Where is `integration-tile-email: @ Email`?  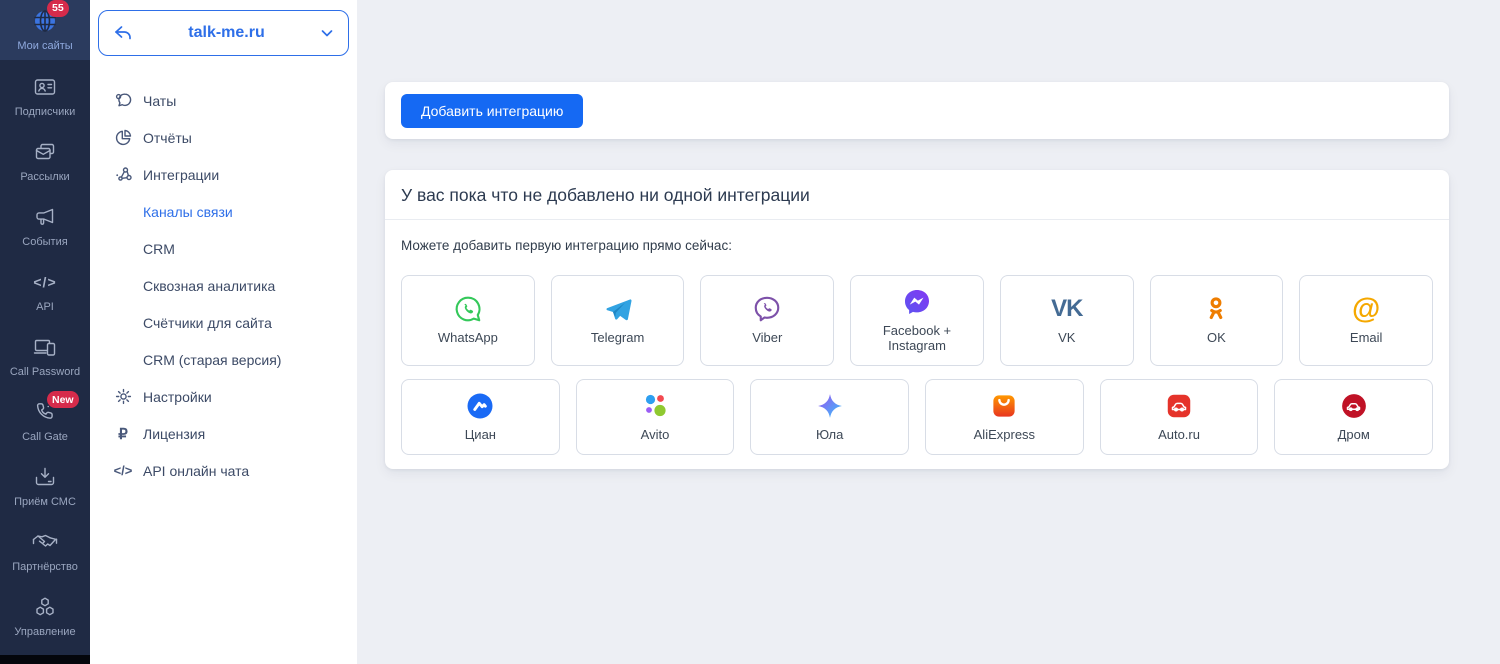
integration-tile-email: @ Email is located at coordinates (1366, 320).